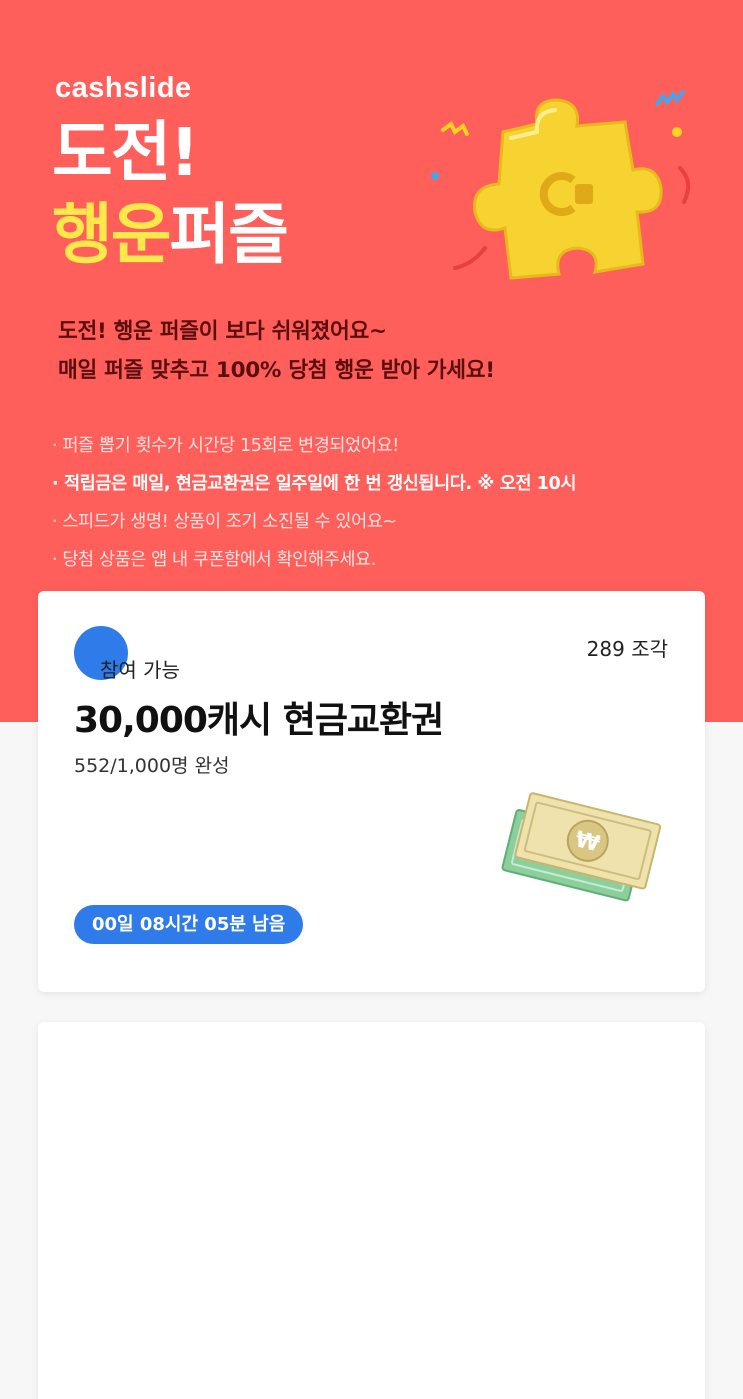  Describe the element at coordinates (222, 331) in the screenshot. I see `subtitle-line1: 도전! 행운 퍼즐이 보다 쉬워졌어요~` at that location.